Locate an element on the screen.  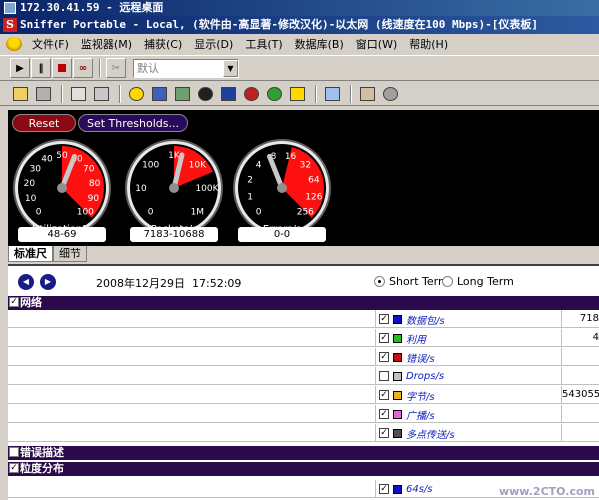
menu-display: 显示(D) is located at coordinates (213, 44).